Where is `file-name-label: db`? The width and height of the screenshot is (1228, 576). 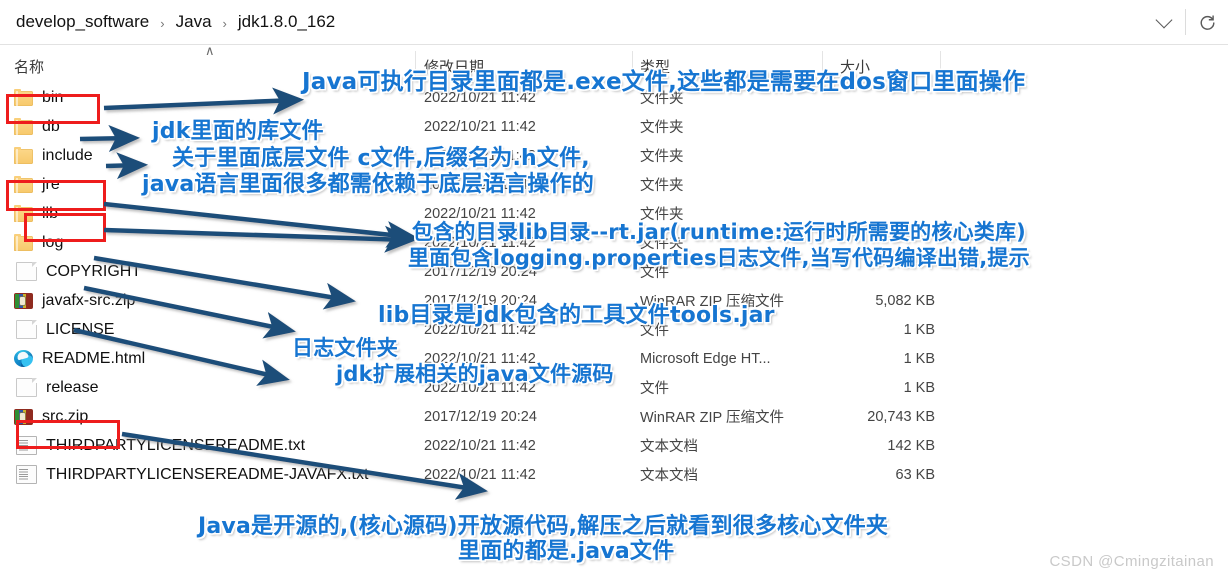
file-name-label: db is located at coordinates (51, 126).